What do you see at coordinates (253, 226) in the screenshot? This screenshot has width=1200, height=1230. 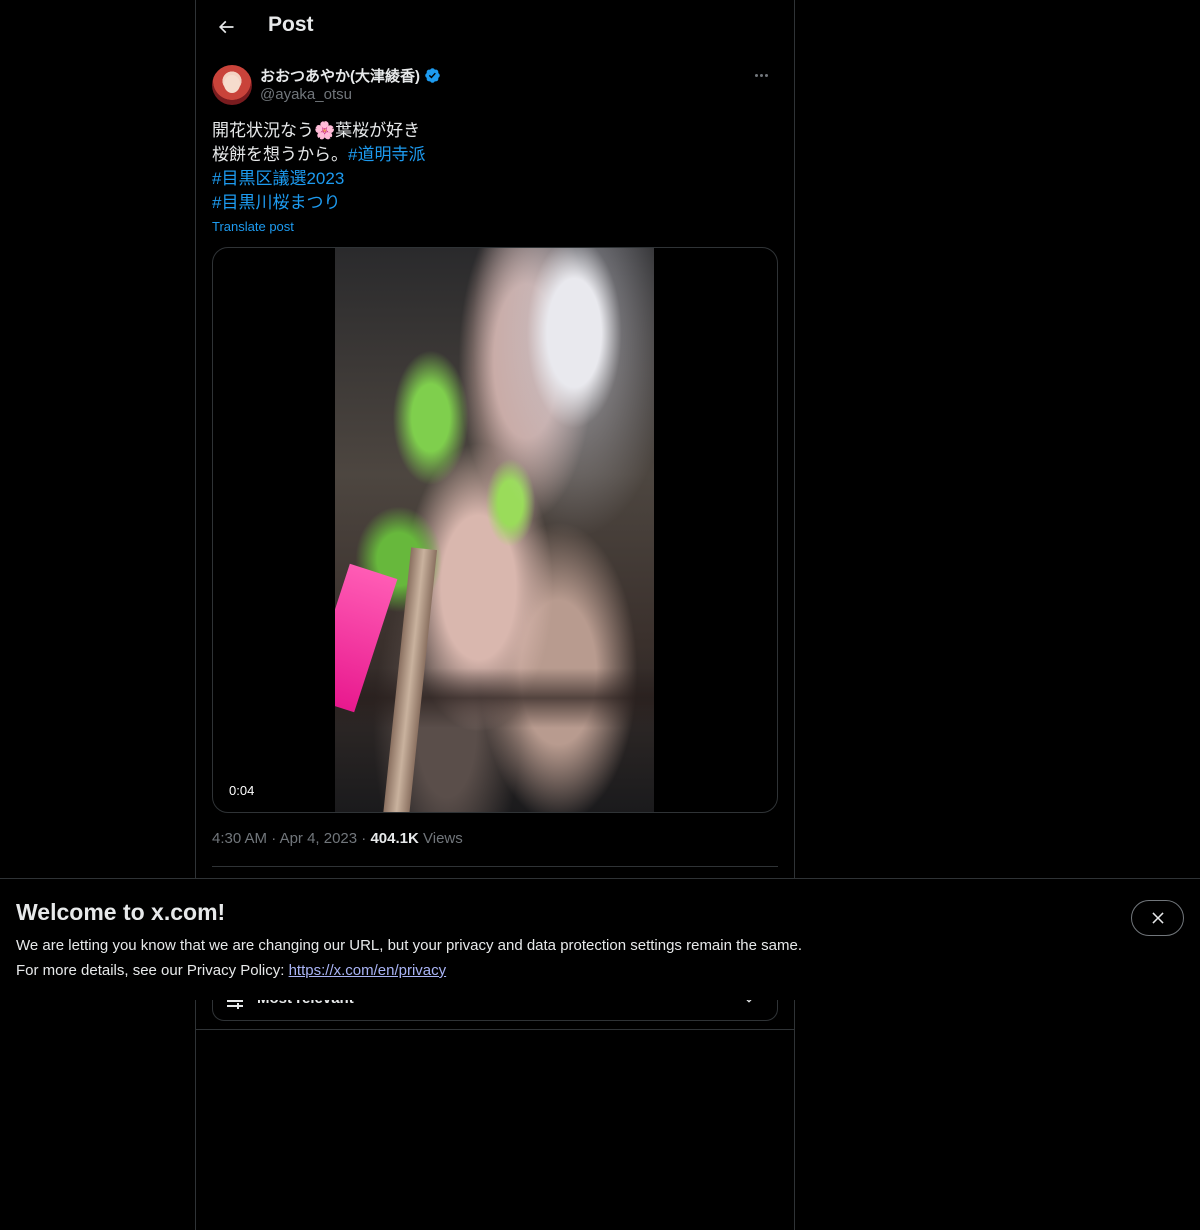 I see `translate-post-link: Translate post` at bounding box center [253, 226].